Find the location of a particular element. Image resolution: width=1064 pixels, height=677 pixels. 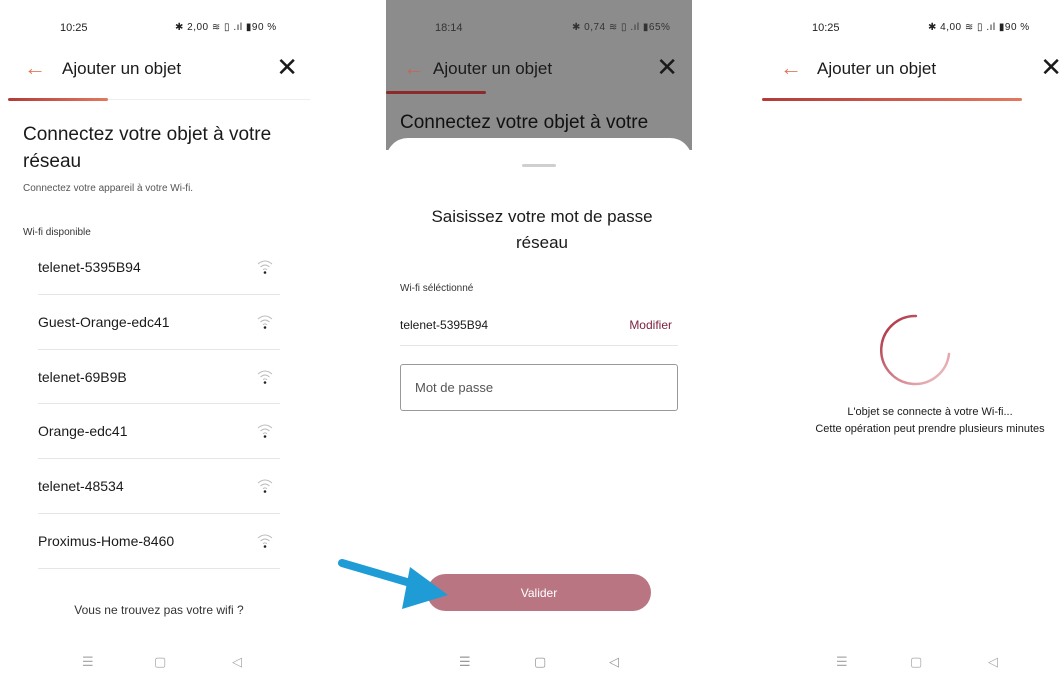

status-icons: ✱ 2,00 ≋ ▯ .ıl ▮90 % is located at coordinates (226, 27).